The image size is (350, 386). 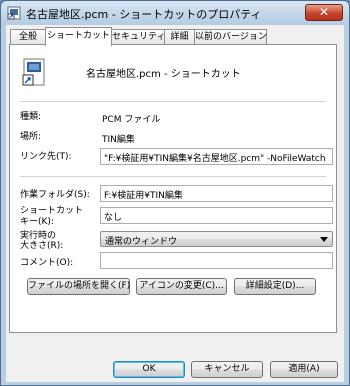 What do you see at coordinates (118, 140) in the screenshot?
I see `location-value: TIN編集` at bounding box center [118, 140].